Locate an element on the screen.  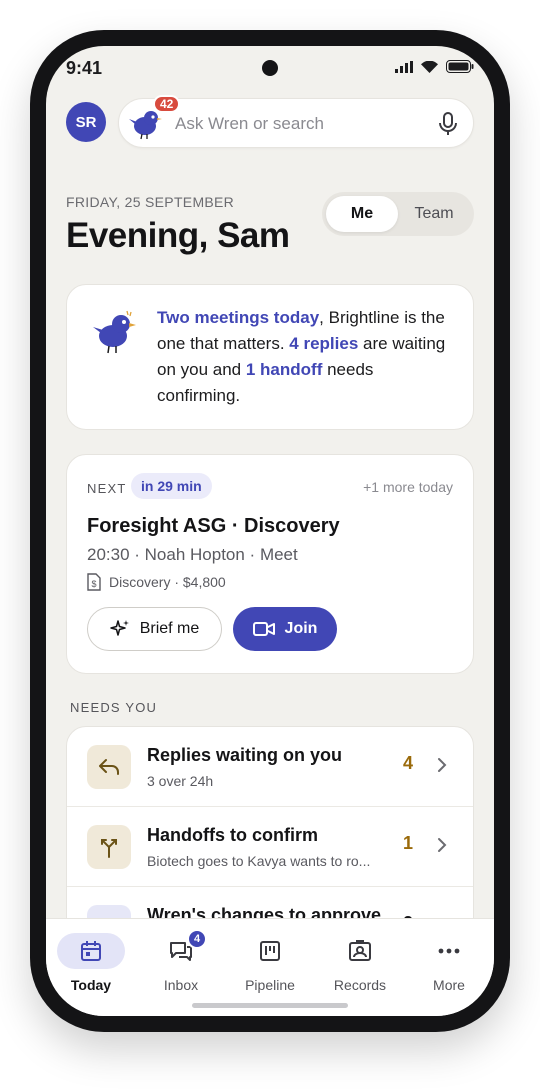
tab-more: More is located at coordinates (449, 963).